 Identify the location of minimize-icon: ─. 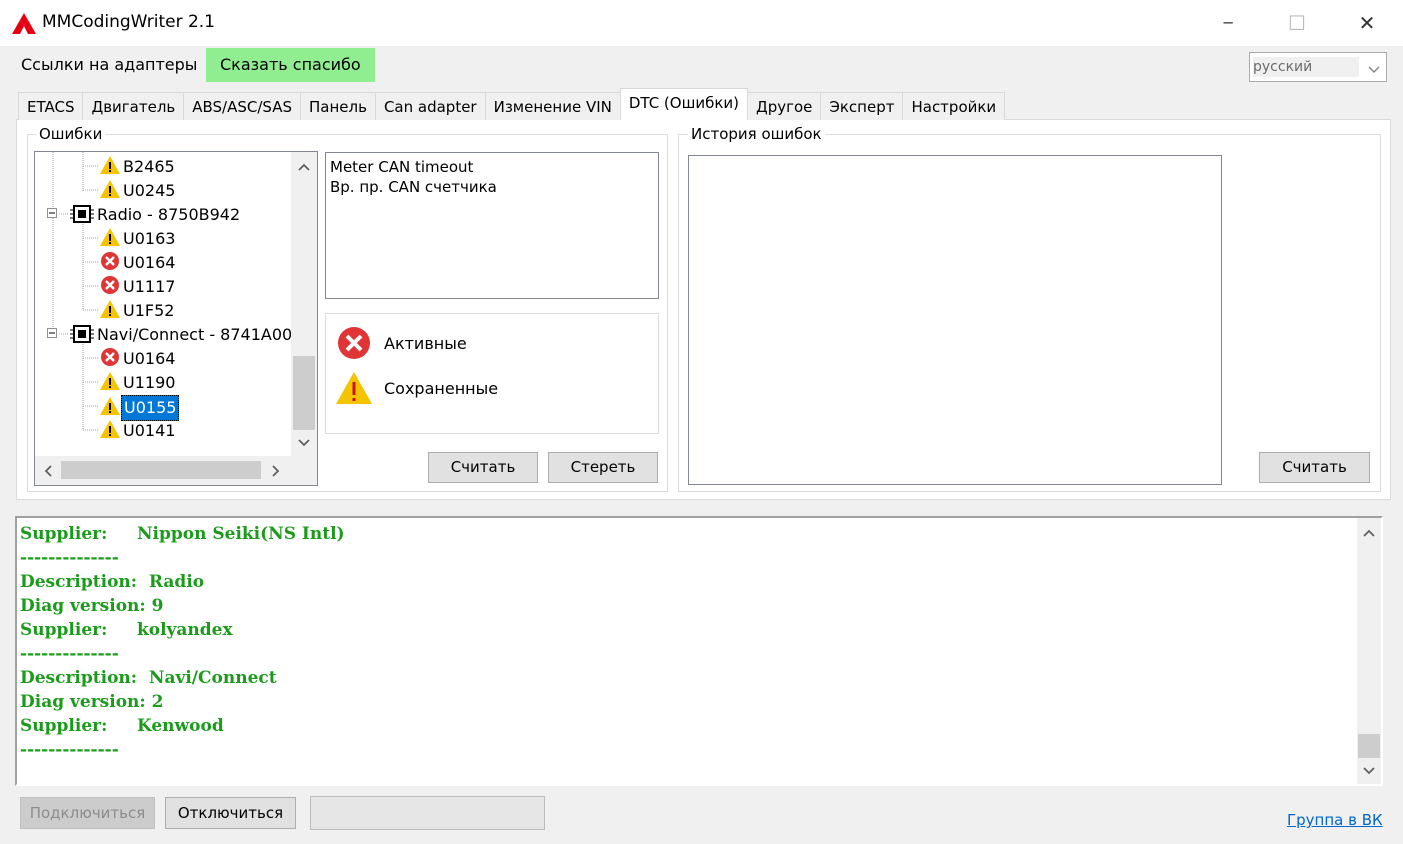
(1228, 23).